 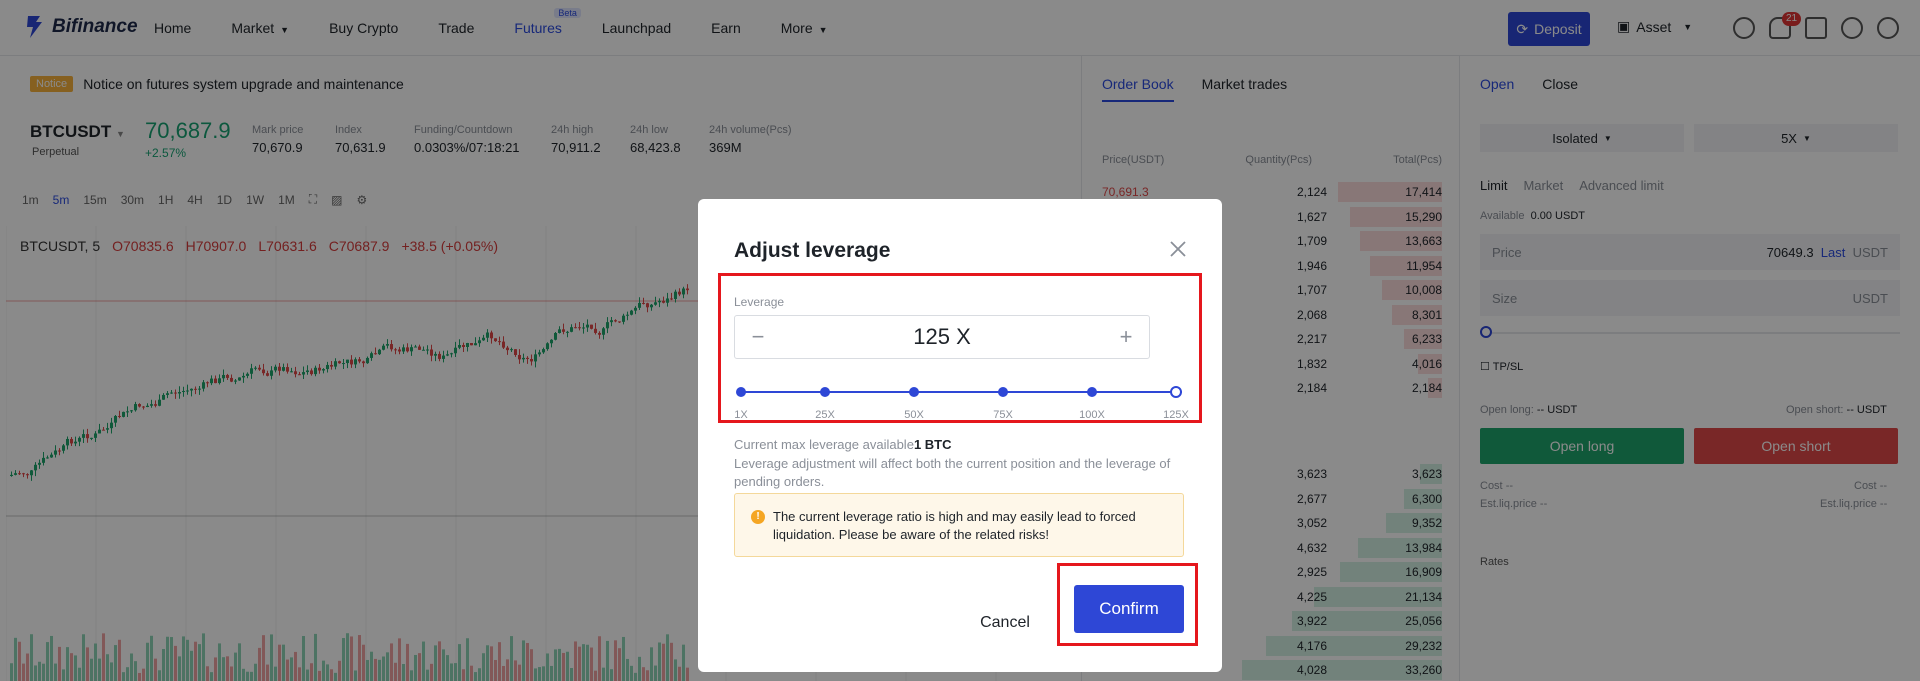 I want to click on tick-75x: 75X, so click(x=1003, y=415).